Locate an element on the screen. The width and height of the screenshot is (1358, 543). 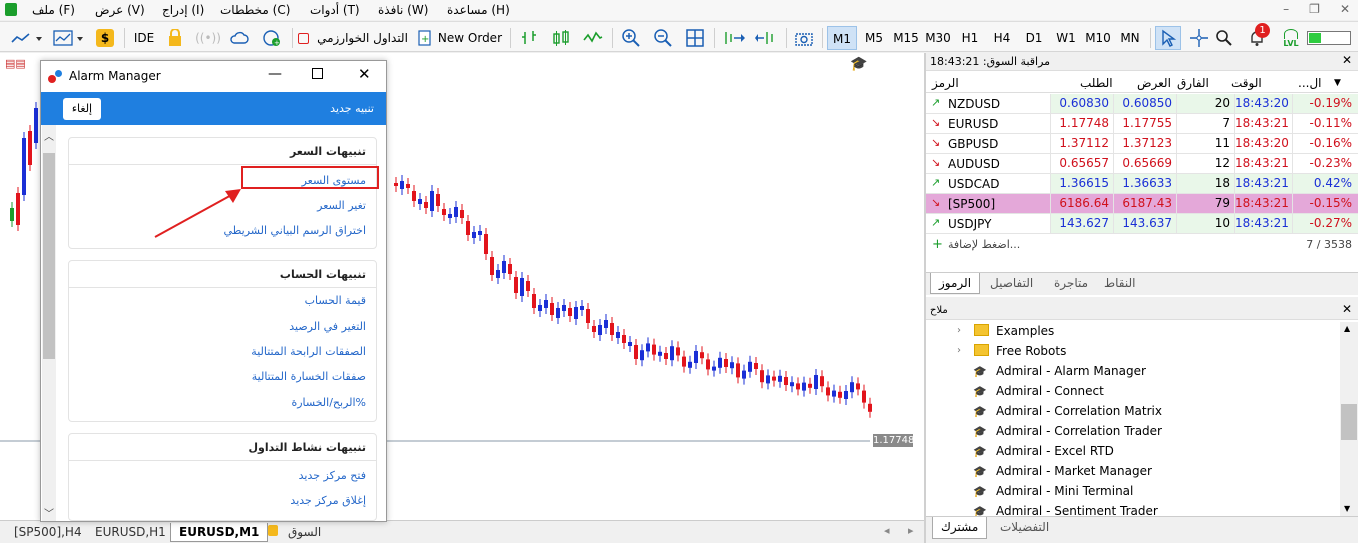
timeframe-m30: M30 is located at coordinates (938, 38).